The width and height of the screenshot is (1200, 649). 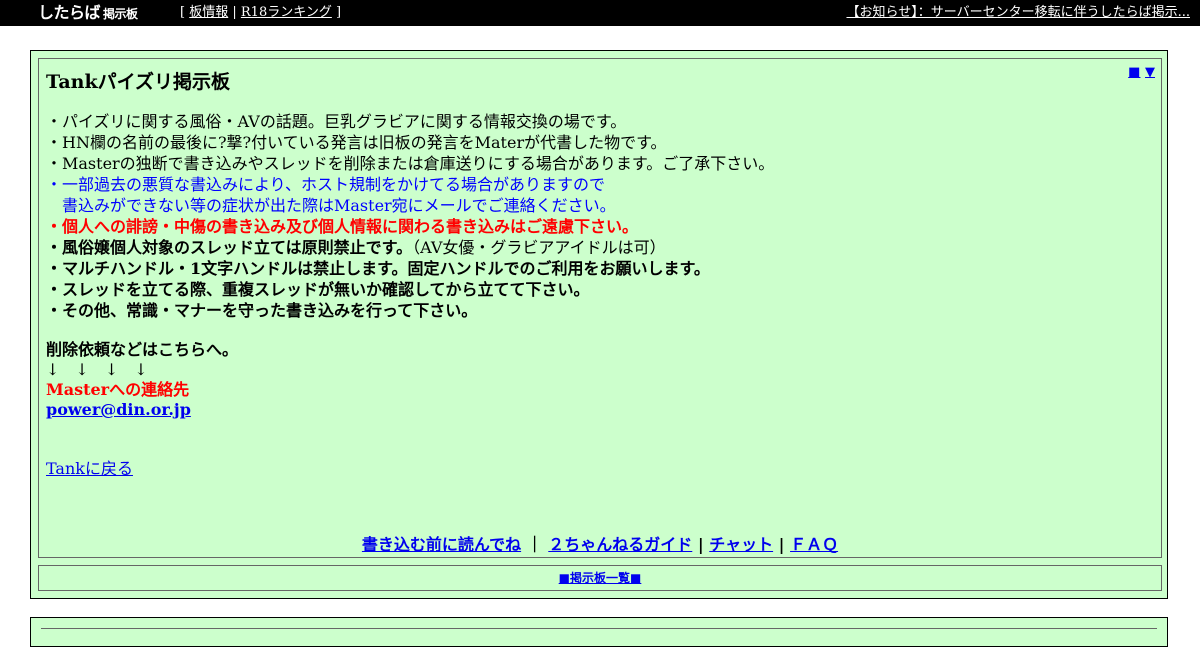 What do you see at coordinates (118, 409) in the screenshot?
I see `contact-email-link: power@din.or.jp` at bounding box center [118, 409].